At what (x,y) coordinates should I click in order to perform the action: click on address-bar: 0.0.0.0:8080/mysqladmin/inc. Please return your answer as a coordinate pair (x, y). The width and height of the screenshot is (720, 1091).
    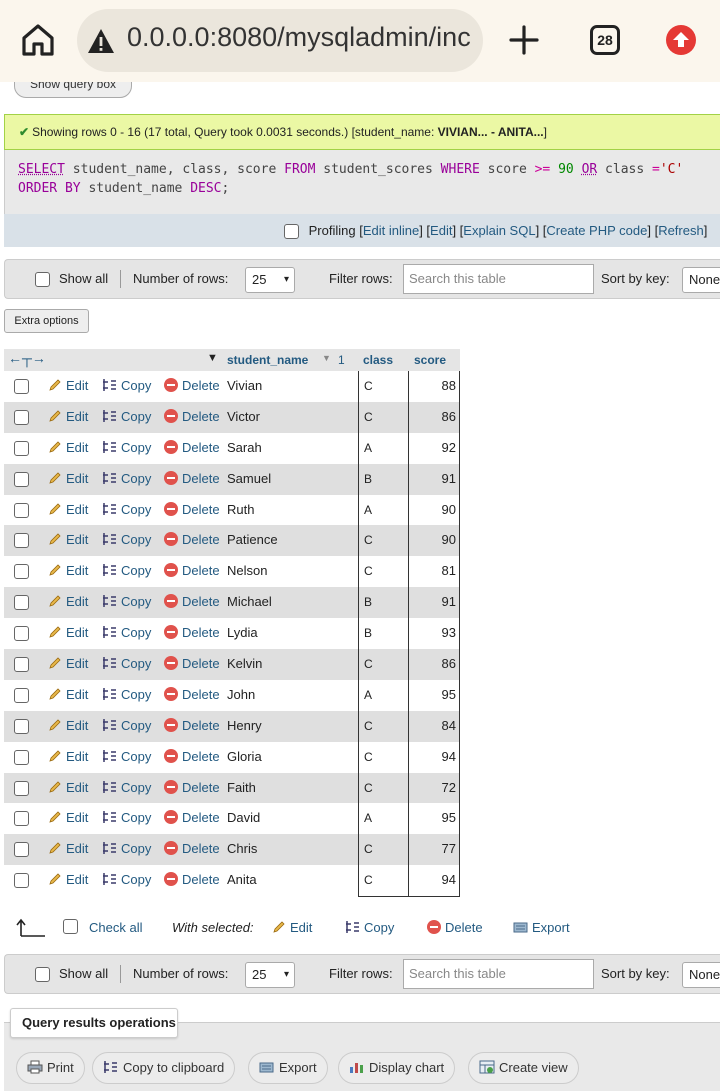
    Looking at the image, I should click on (280, 40).